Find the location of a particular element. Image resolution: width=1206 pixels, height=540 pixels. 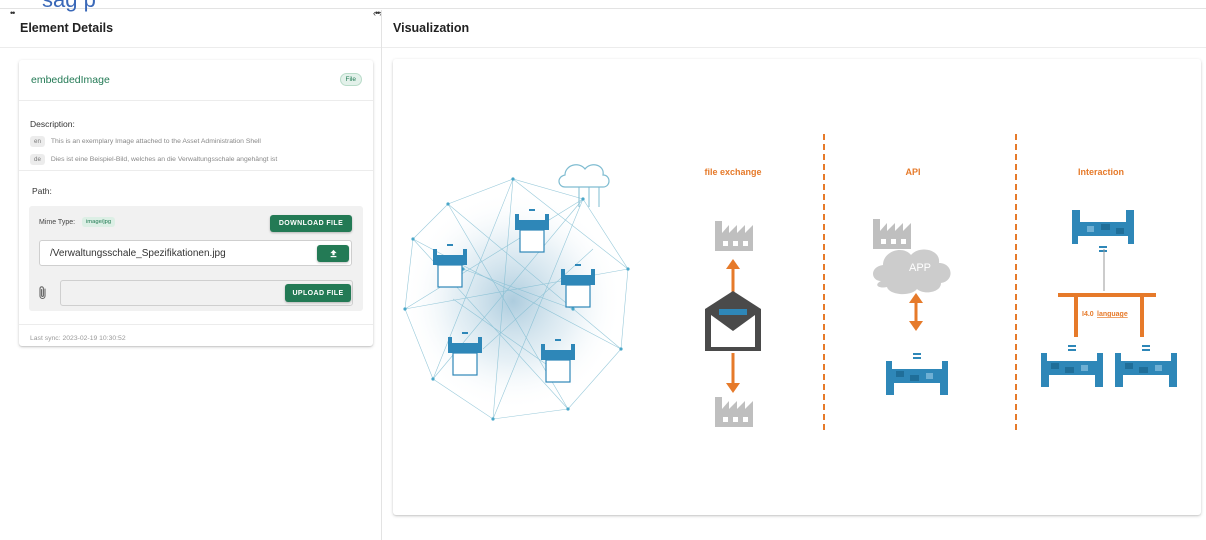

download-file-button: DOWNLOAD FILE is located at coordinates (311, 223).